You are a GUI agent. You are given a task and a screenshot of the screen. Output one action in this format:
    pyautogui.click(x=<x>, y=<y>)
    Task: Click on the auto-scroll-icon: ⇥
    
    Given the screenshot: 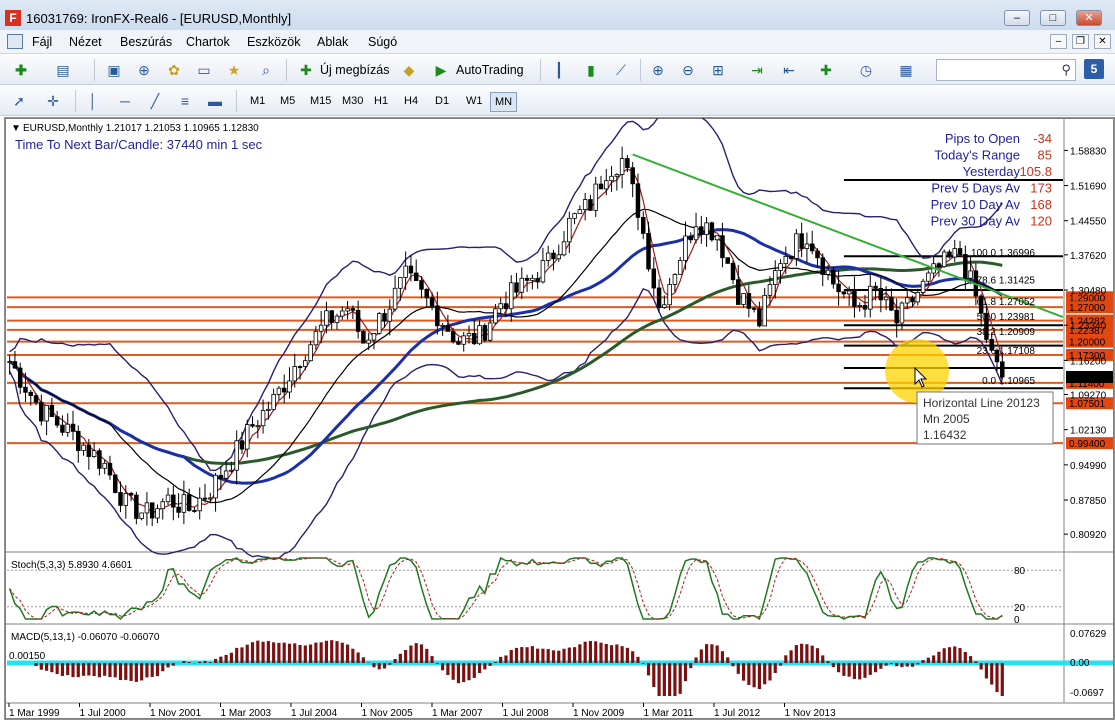 What is the action you would take?
    pyautogui.click(x=757, y=70)
    